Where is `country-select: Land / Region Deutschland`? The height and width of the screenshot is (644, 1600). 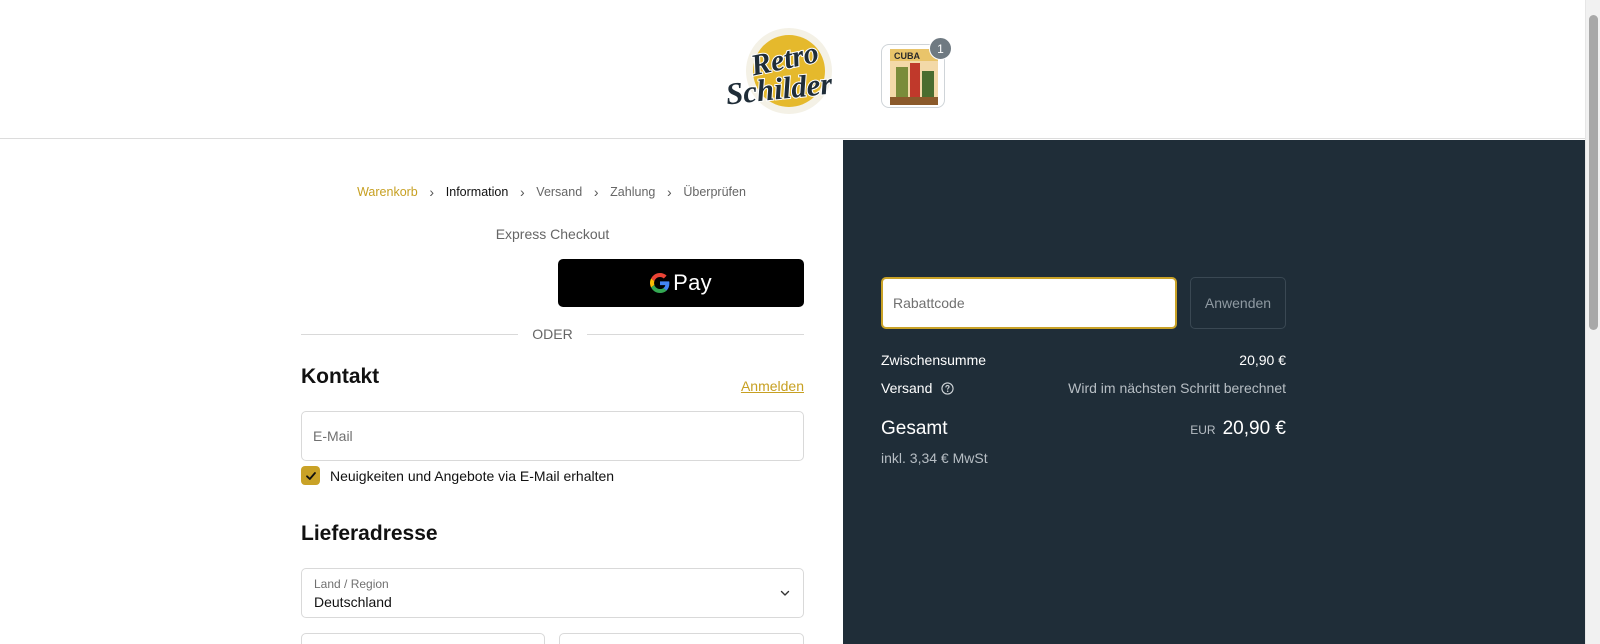
country-select: Land / Region Deutschland is located at coordinates (552, 593).